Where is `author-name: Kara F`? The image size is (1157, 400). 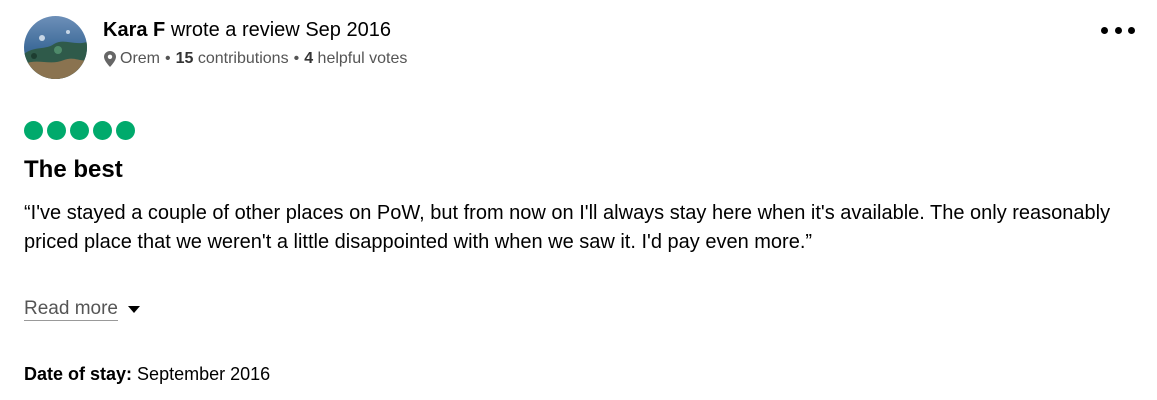 author-name: Kara F is located at coordinates (134, 30).